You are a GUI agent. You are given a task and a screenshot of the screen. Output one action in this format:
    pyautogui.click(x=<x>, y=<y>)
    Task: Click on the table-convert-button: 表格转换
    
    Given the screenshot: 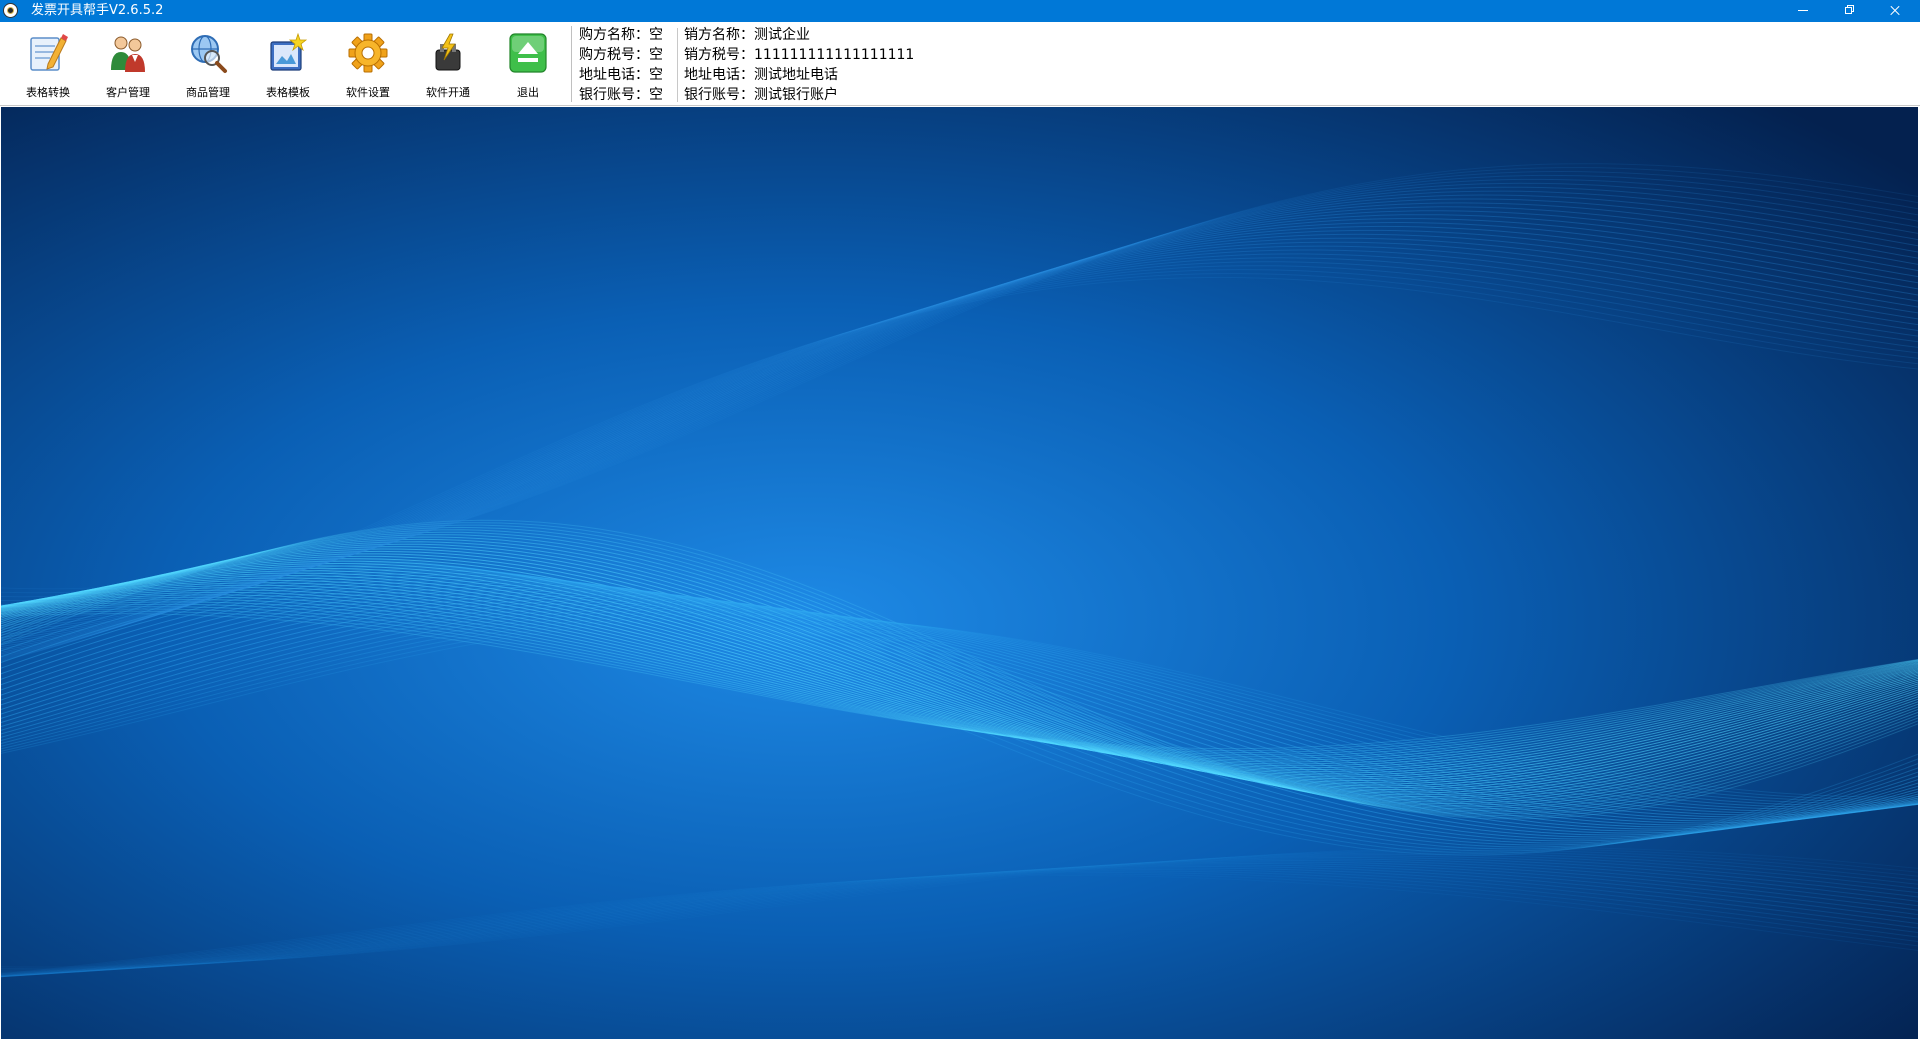 What is the action you would take?
    pyautogui.click(x=48, y=64)
    